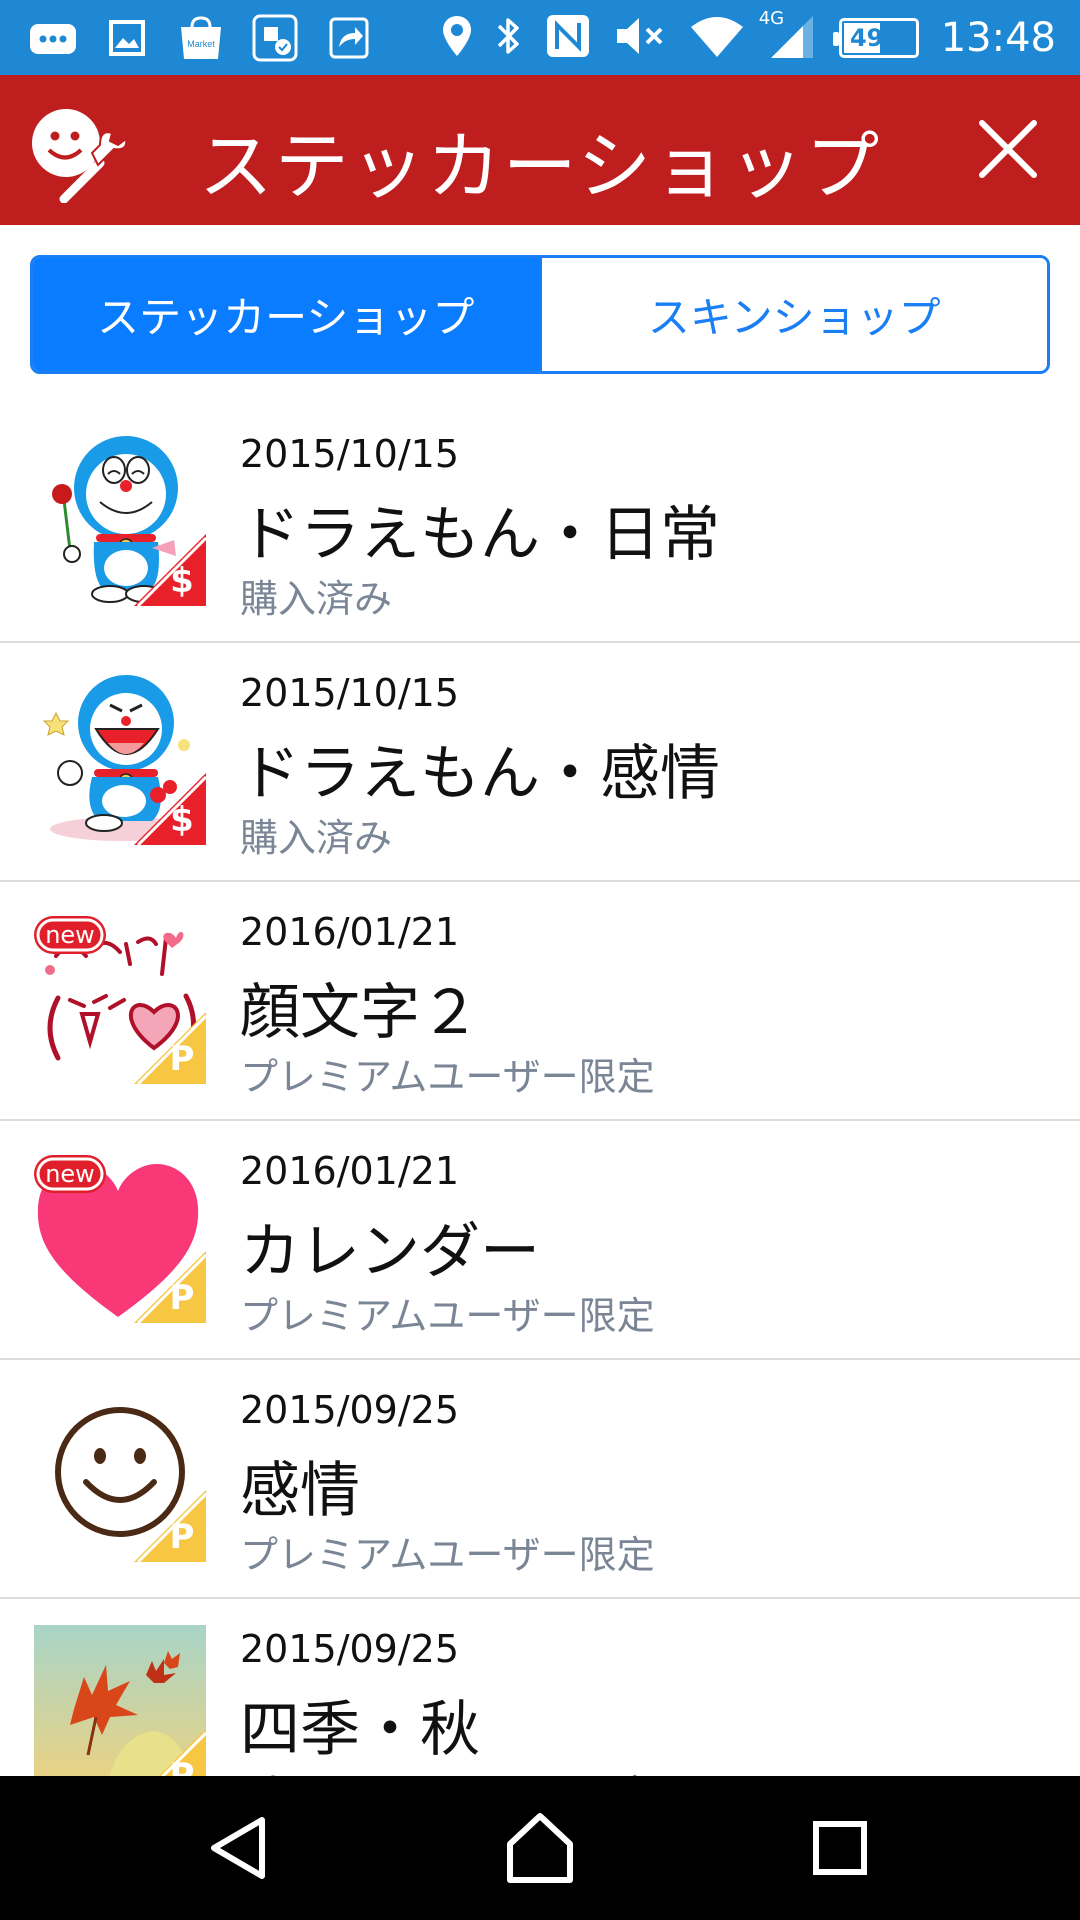  Describe the element at coordinates (480, 774) in the screenshot. I see `sticker-name: ドラえもん・感情` at that location.